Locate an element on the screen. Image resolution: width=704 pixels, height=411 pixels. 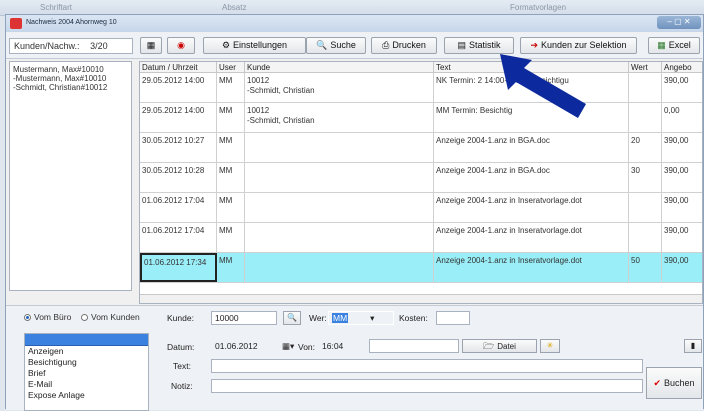
record-icon: ◉ is located at coordinates (181, 45).